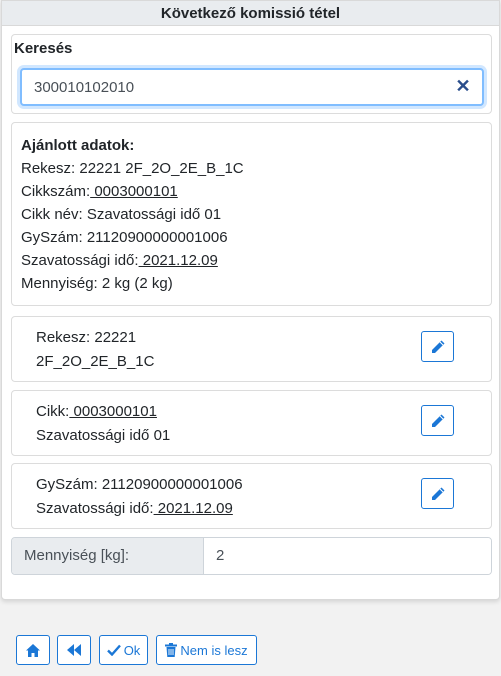  Describe the element at coordinates (250, 13) in the screenshot. I see `page-title: Következő komissió tétel` at that location.